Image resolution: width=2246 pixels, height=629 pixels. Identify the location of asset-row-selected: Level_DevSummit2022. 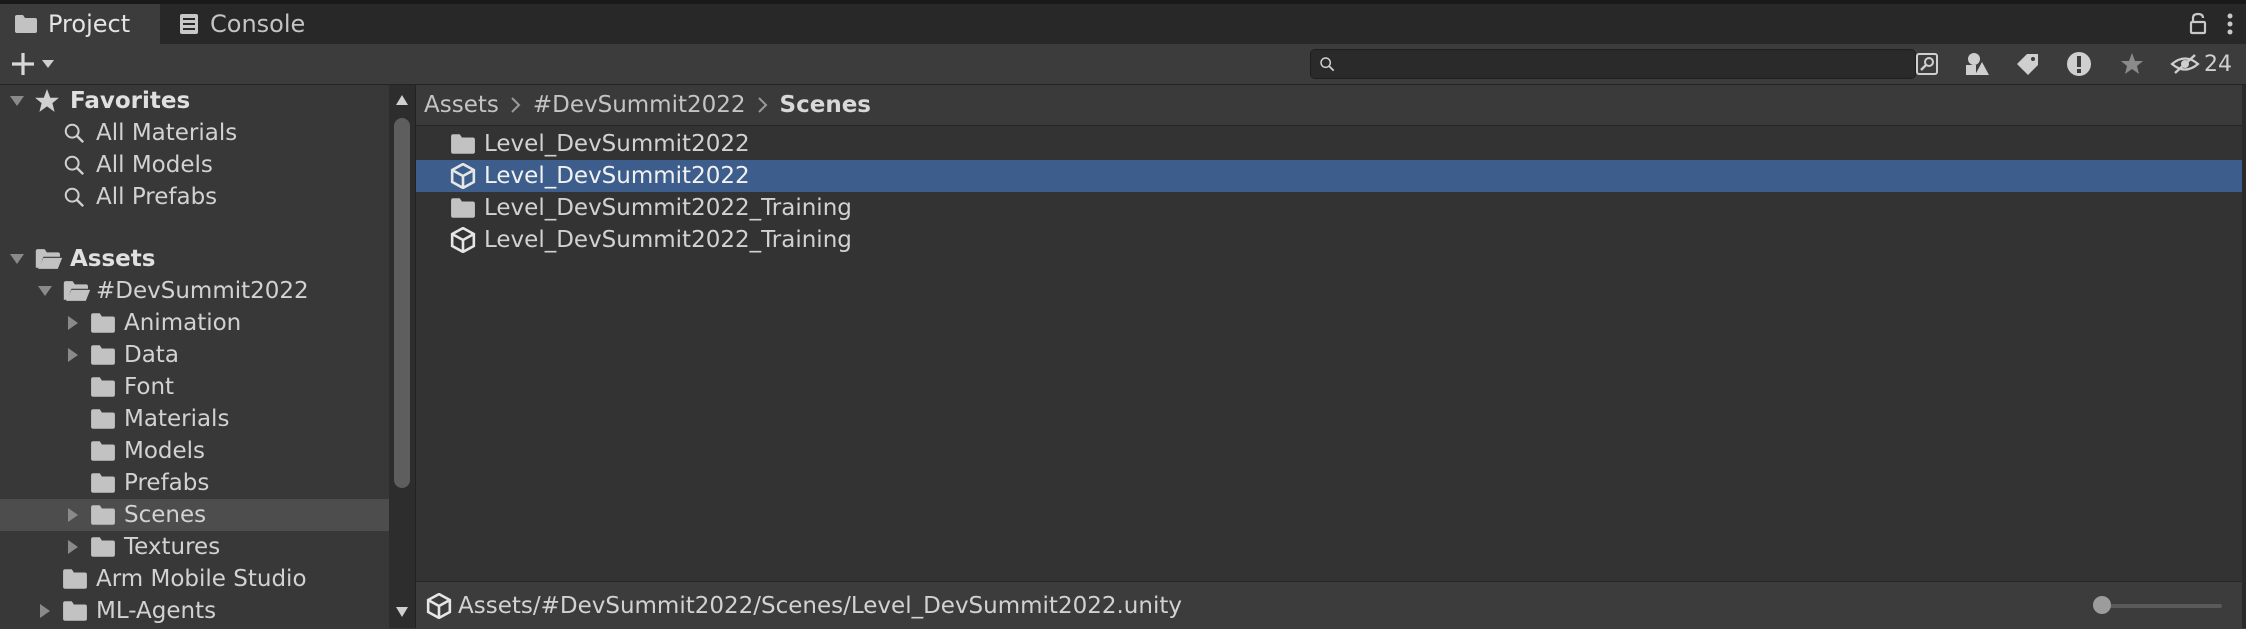
(1329, 176).